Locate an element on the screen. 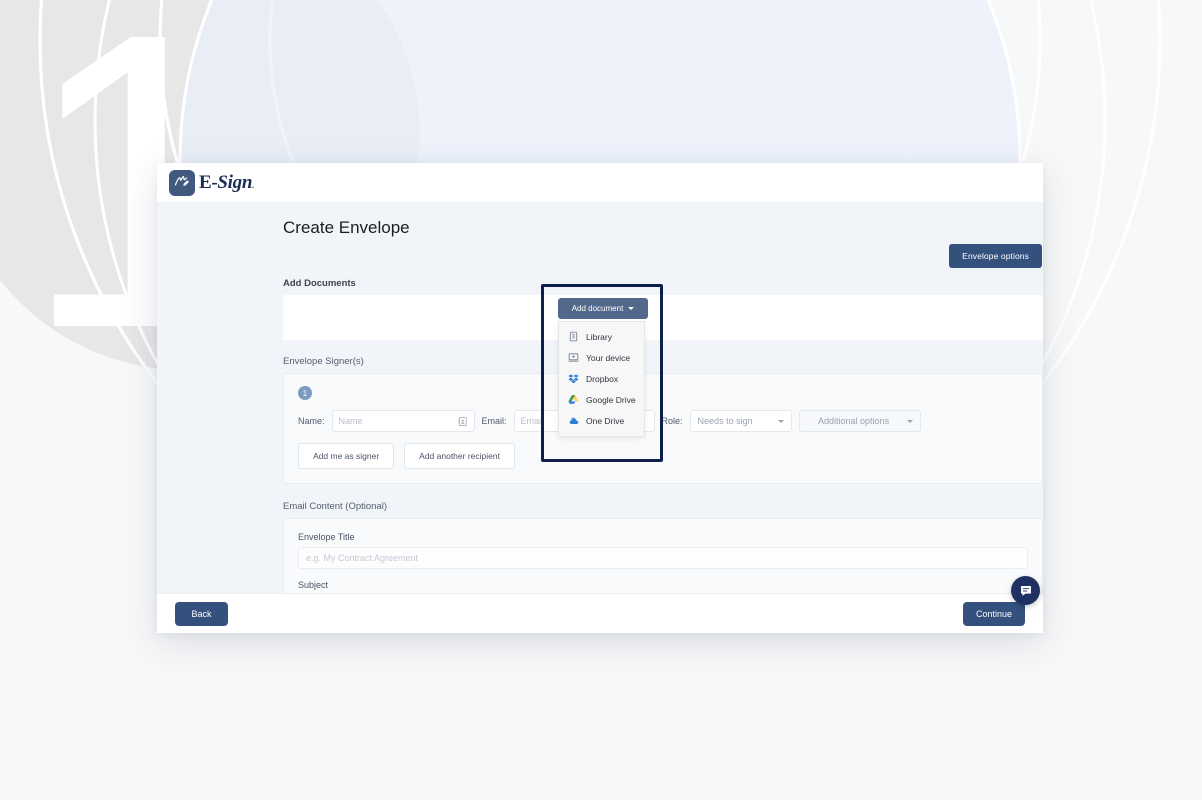 The image size is (1202, 800). app-footer: Back Continue is located at coordinates (600, 613).